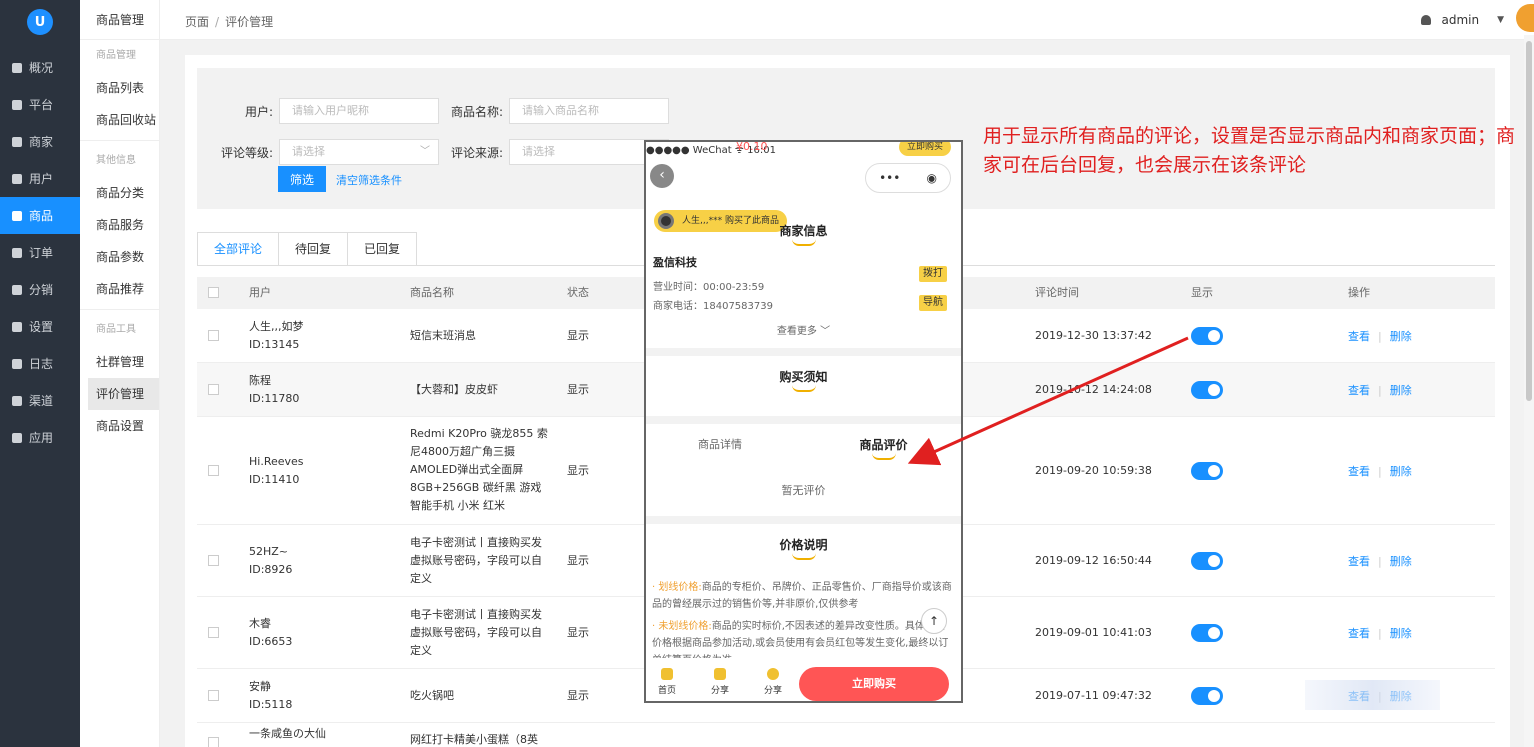 This screenshot has height=747, width=1534. What do you see at coordinates (119, 257) in the screenshot?
I see `menu-product-params: 商品参数` at bounding box center [119, 257].